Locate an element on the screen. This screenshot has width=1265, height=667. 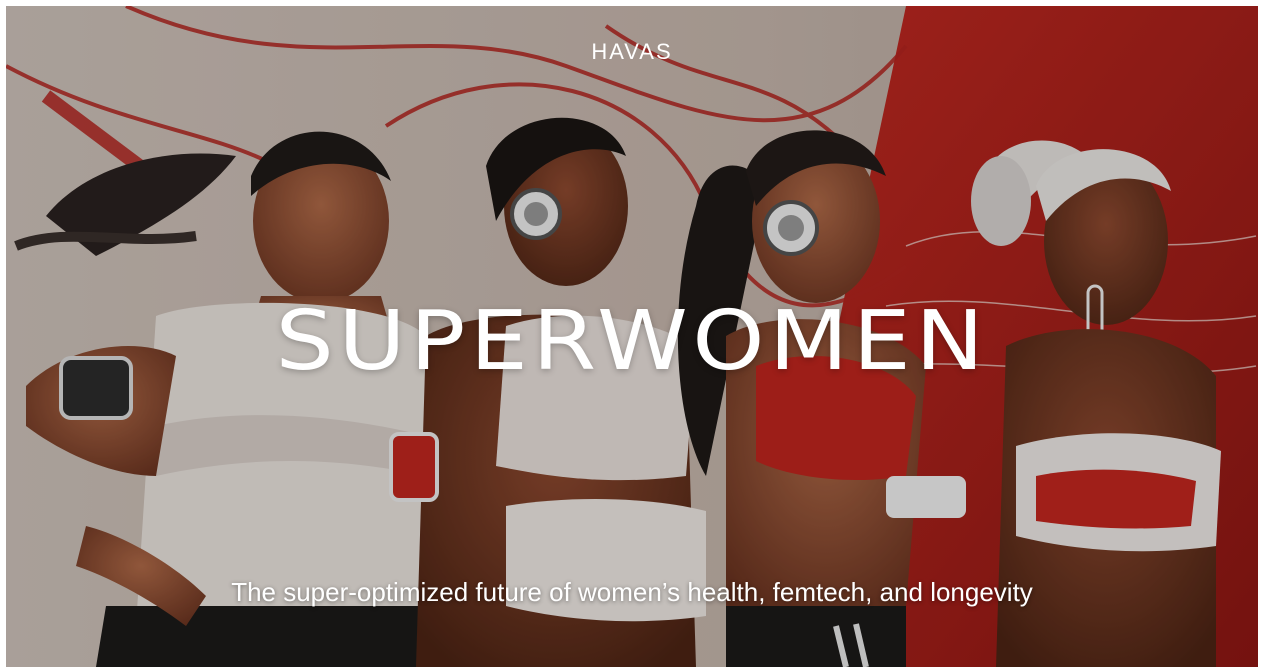
page-title: SUPERWOMEN is located at coordinates (632, 341).